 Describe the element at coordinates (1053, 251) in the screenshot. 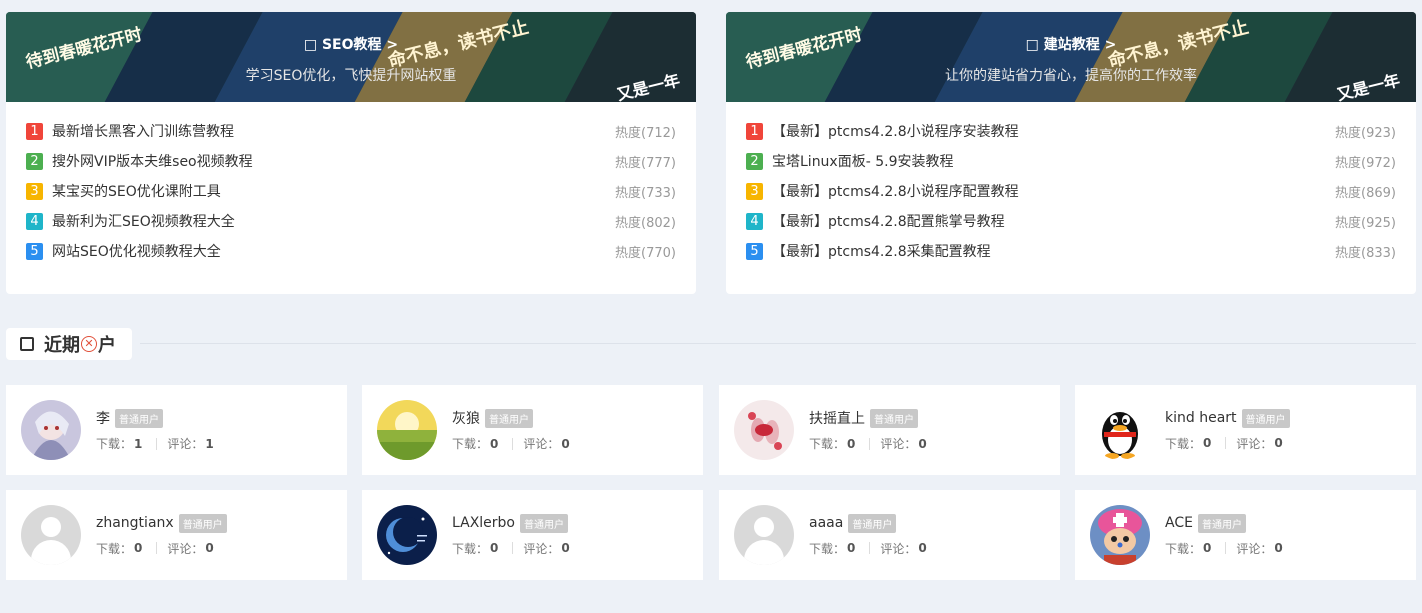

I see `article-title-link: 【最新】ptcms4.2.8采集配置教程` at that location.